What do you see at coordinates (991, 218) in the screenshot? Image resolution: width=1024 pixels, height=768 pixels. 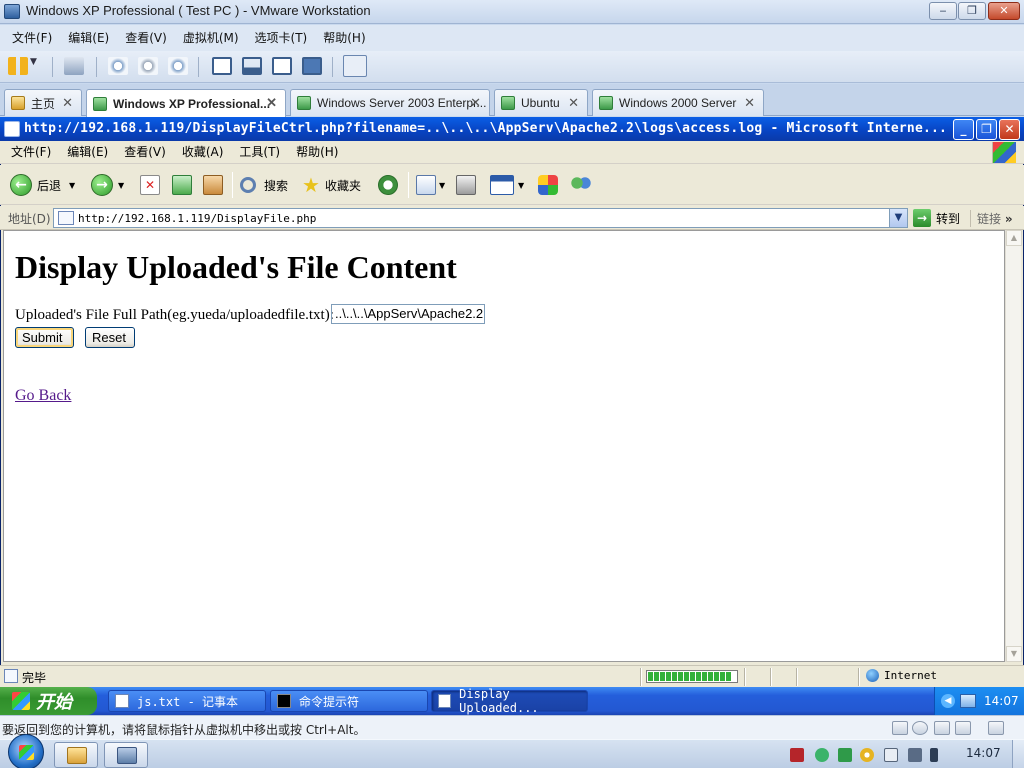 I see `links-button: 链接 »` at bounding box center [991, 218].